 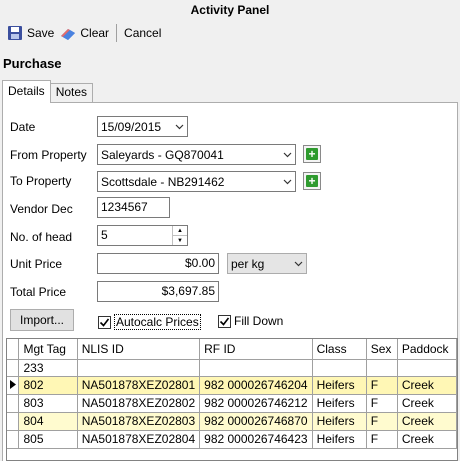 I want to click on toolbar: Save Clear Cancel, so click(x=230, y=33).